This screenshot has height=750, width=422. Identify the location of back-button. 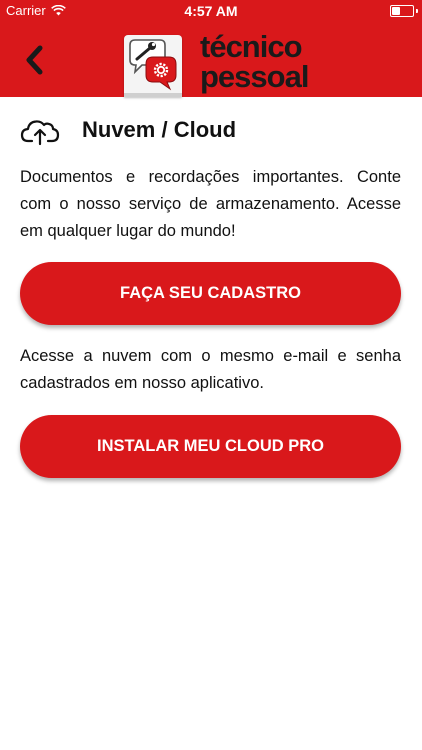
(35, 60).